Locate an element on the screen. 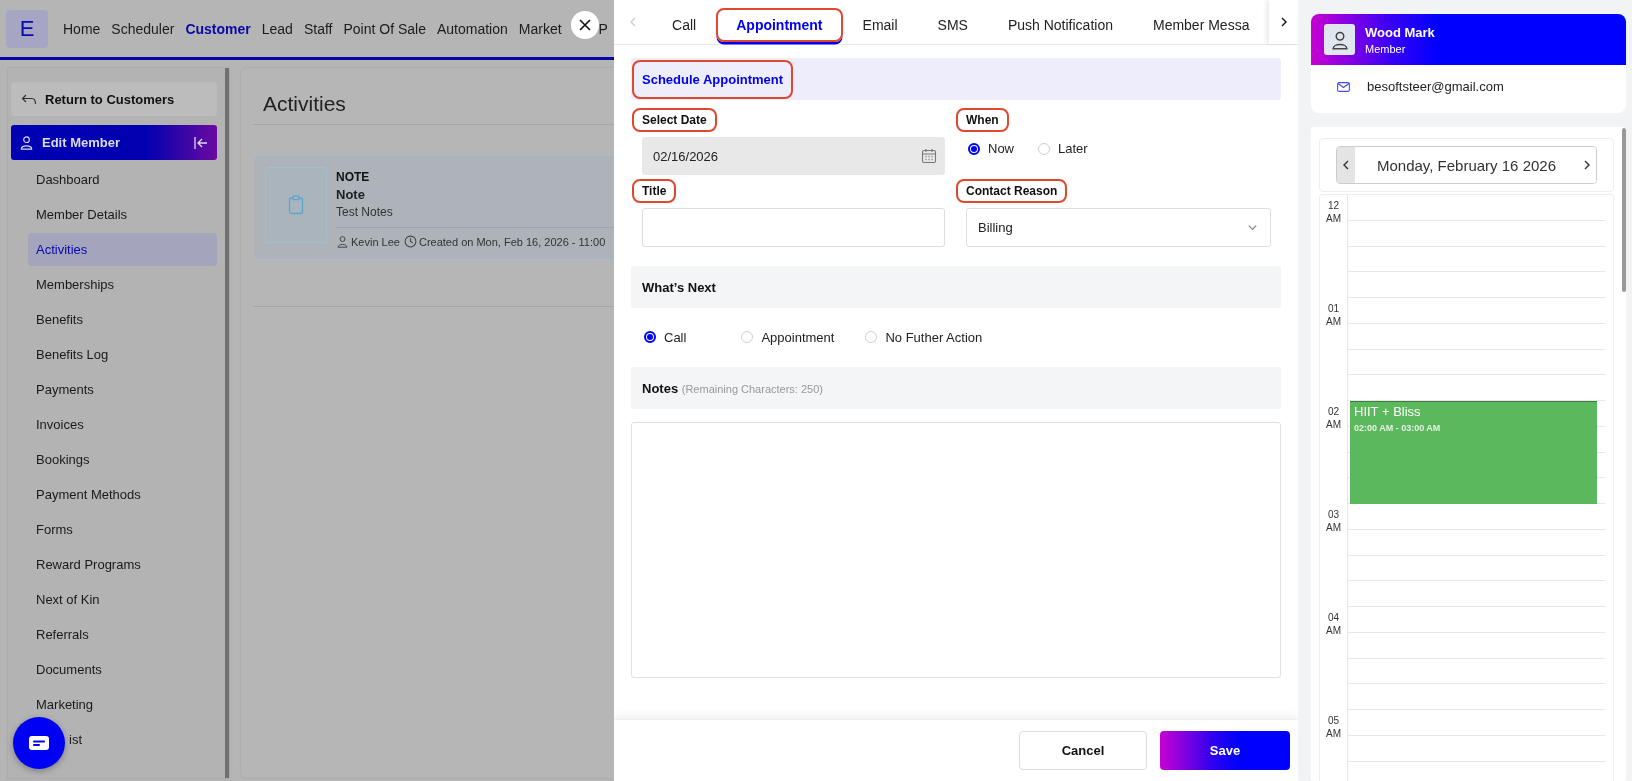 The image size is (1632, 781). activity-card: NOTE Note Test Notes Kevin Lee Created on Mon, Feb 16, 2026 - 11:00 is located at coordinates (433, 207).